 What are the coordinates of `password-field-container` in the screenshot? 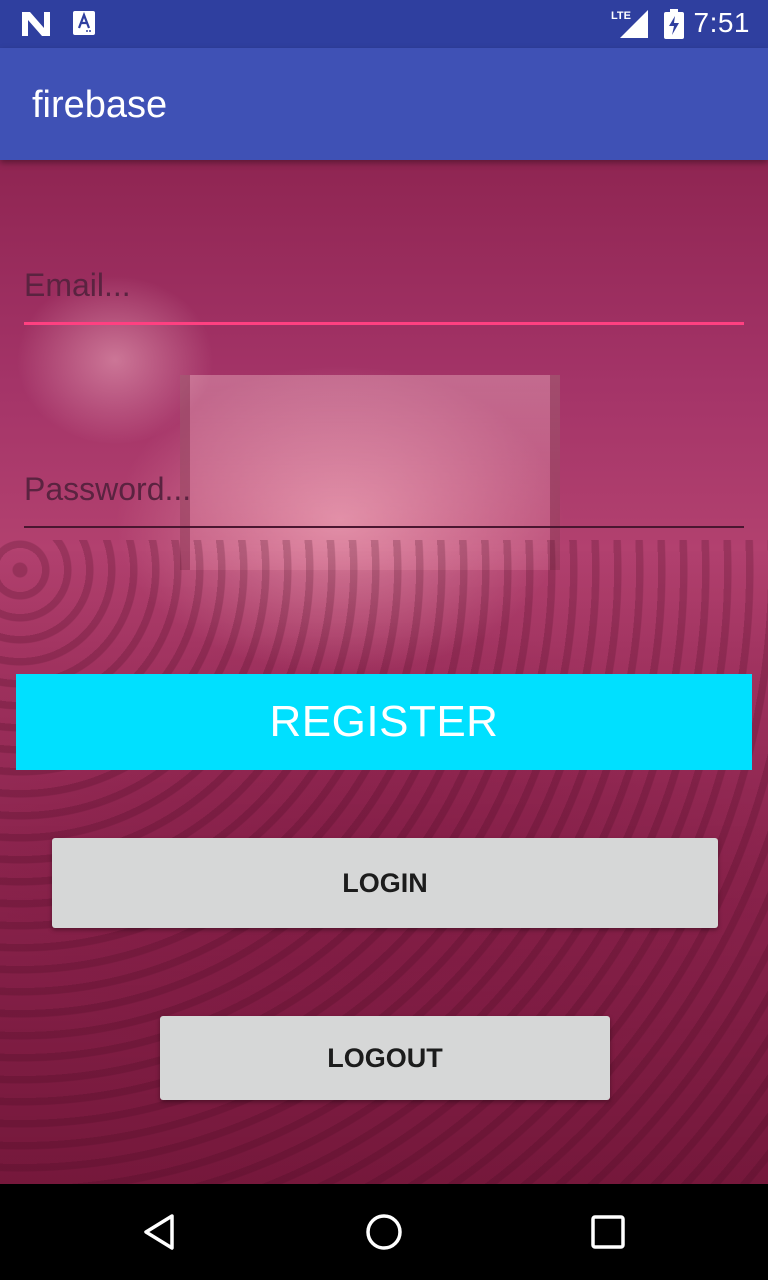 It's located at (384, 493).